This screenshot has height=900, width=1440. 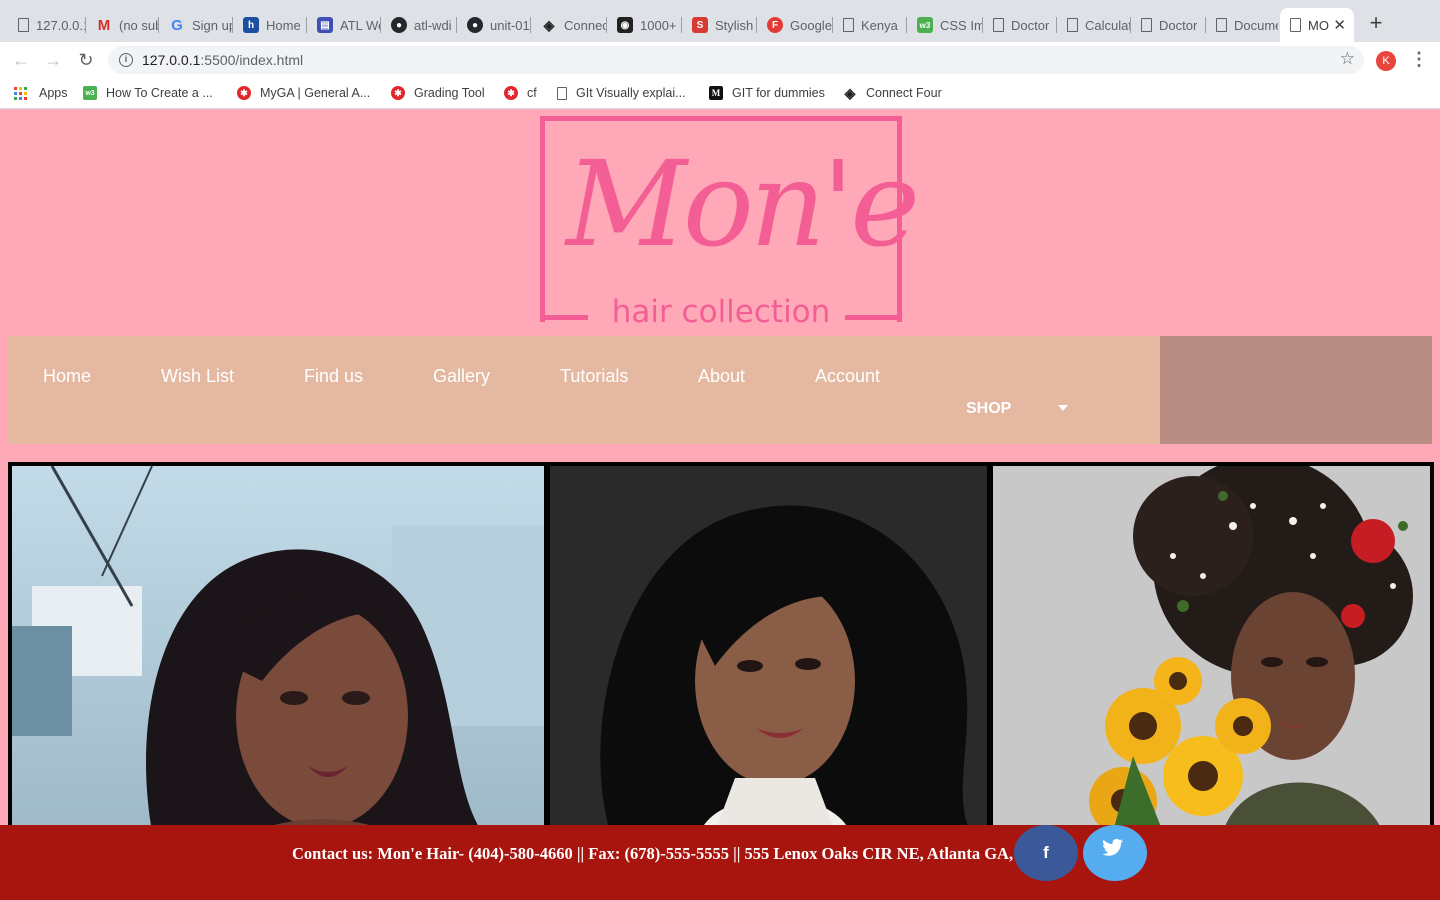 I want to click on new-tab-icon: +, so click(x=1376, y=24).